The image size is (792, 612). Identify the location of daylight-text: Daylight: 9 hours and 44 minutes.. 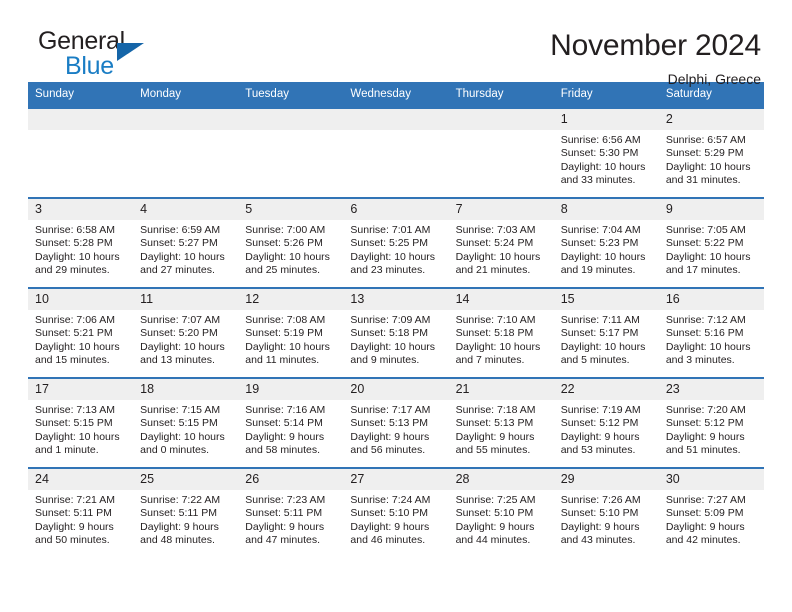
(495, 533).